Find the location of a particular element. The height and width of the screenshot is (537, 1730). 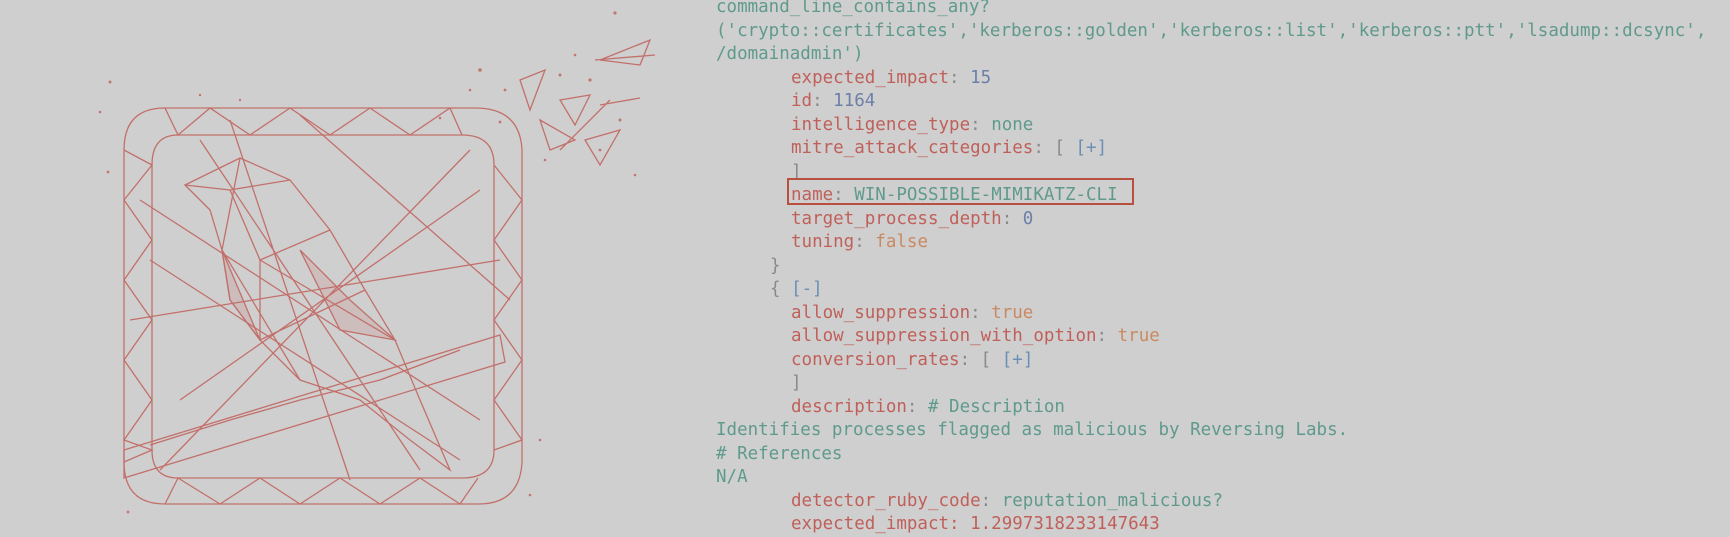

field-key: detector_ruby_code is located at coordinates (886, 500).